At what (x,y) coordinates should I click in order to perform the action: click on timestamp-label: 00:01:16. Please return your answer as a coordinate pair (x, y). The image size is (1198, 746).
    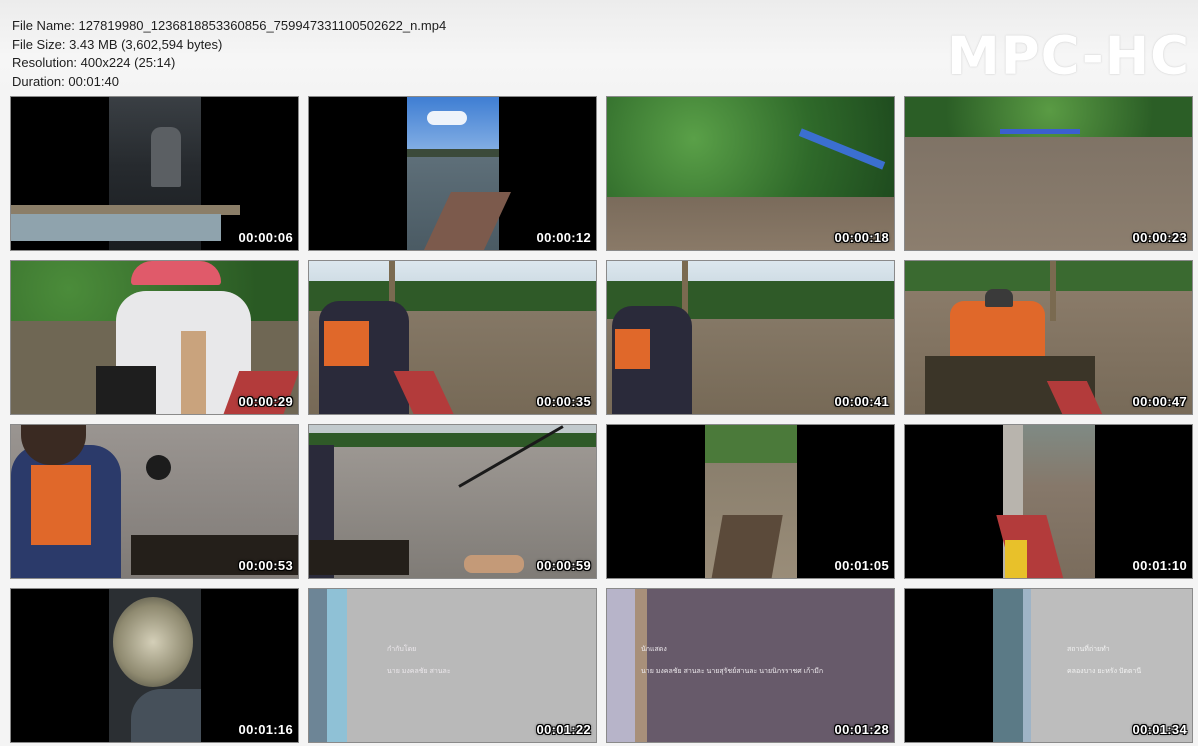
    Looking at the image, I should click on (265, 729).